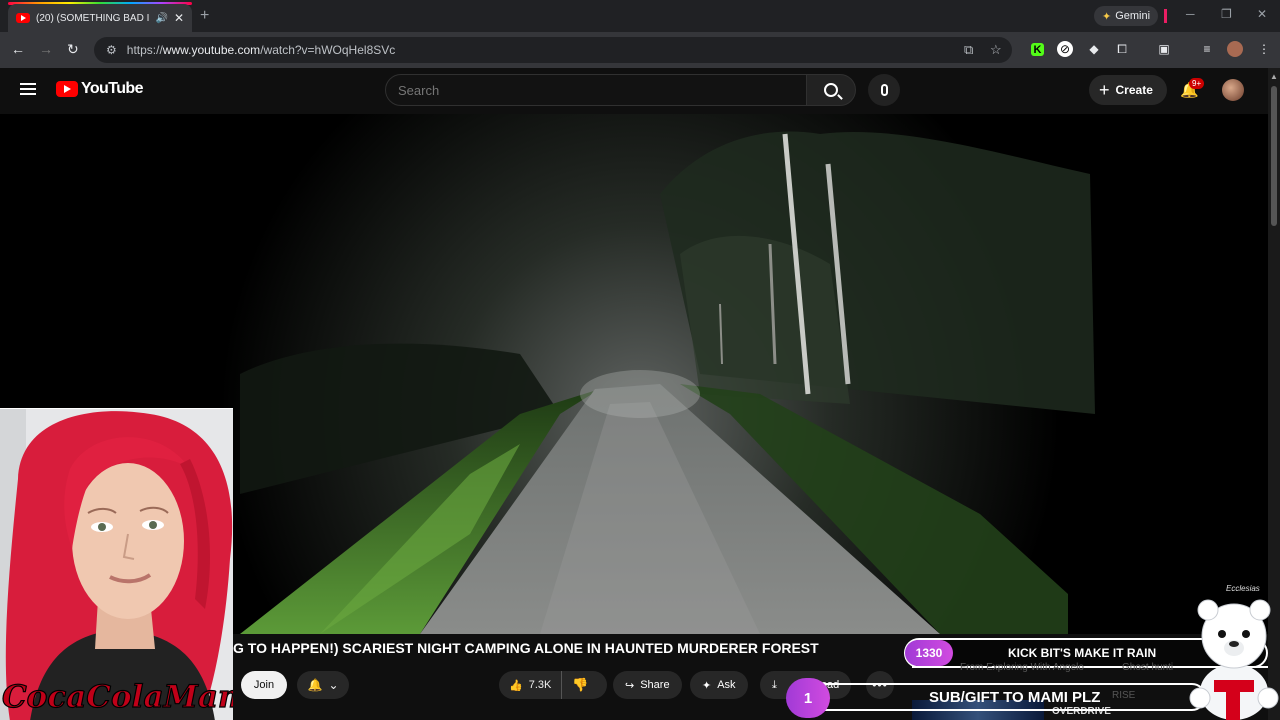 The height and width of the screenshot is (720, 1280). I want to click on browser-tab-active: (20) (SOMETHING BAD IS G 🔊 ✕, so click(100, 18).